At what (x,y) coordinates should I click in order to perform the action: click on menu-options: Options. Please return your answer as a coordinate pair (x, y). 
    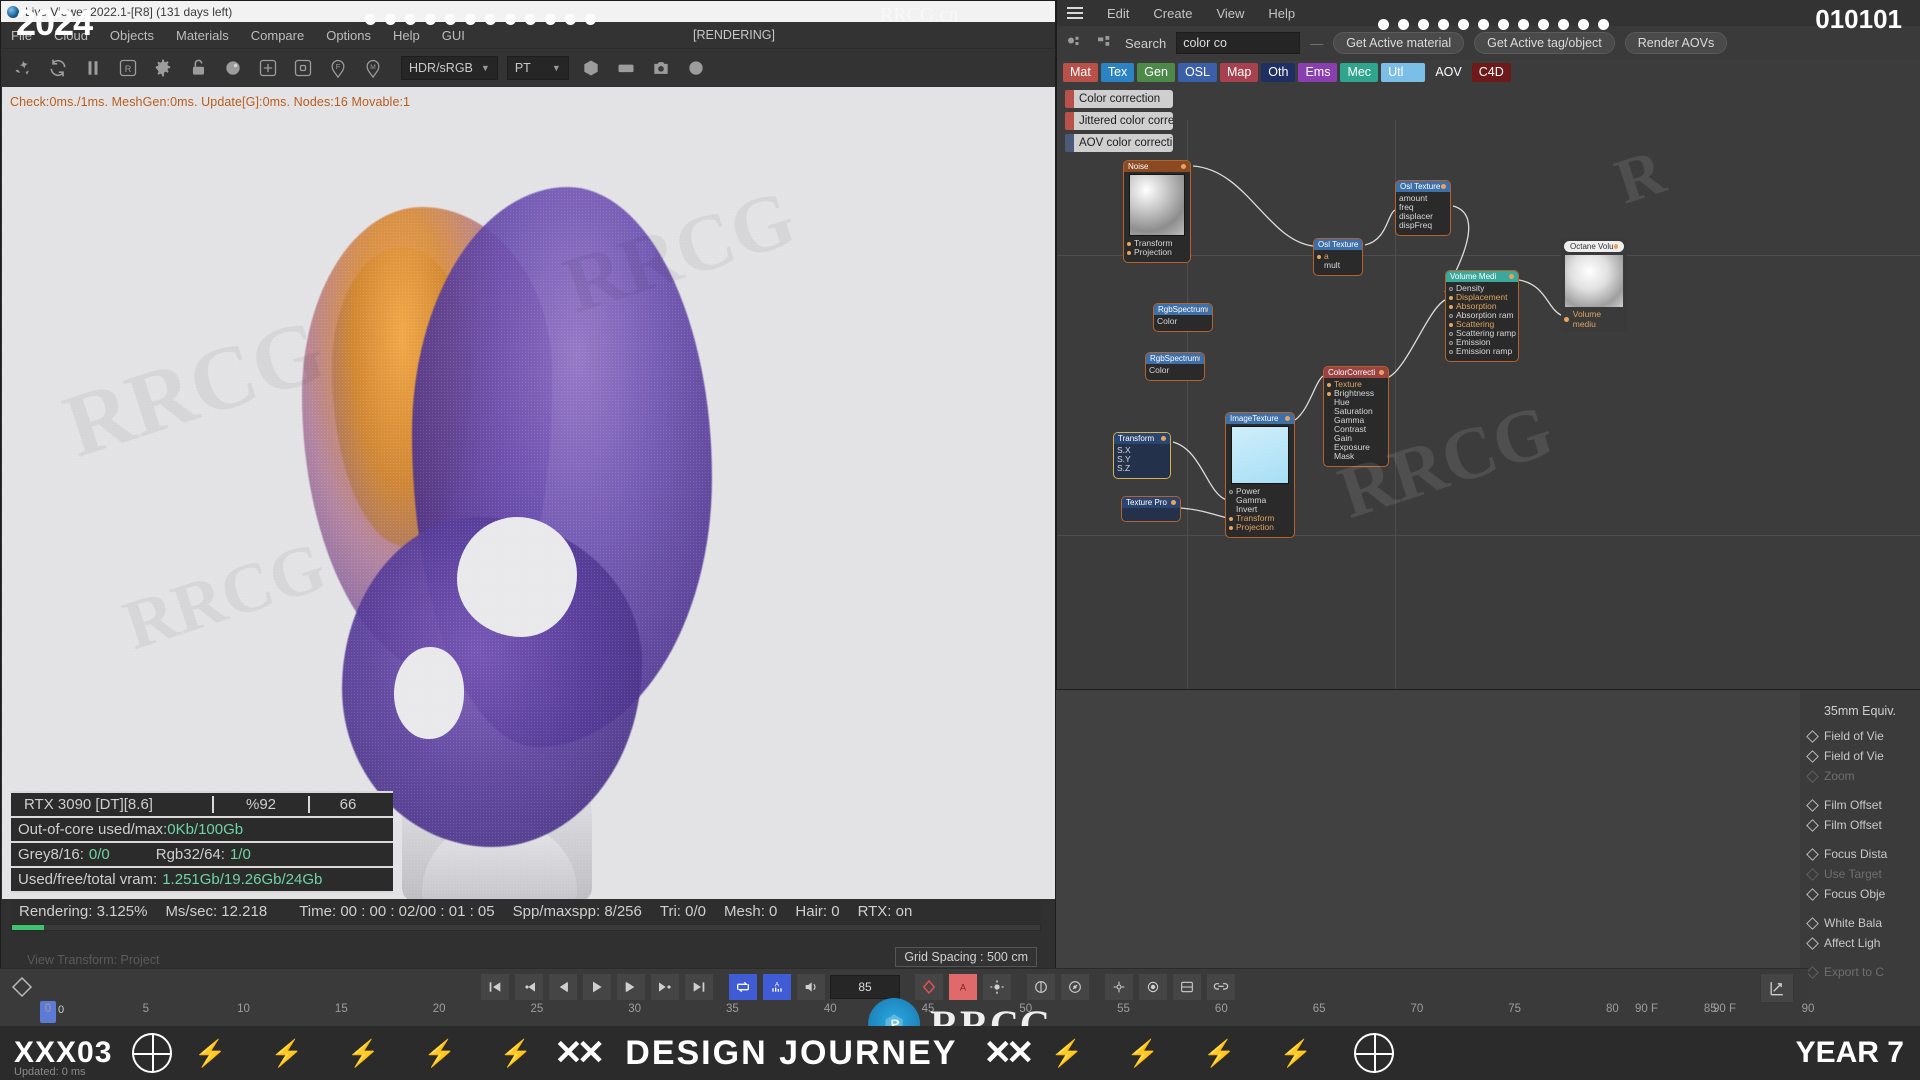
    Looking at the image, I should click on (348, 35).